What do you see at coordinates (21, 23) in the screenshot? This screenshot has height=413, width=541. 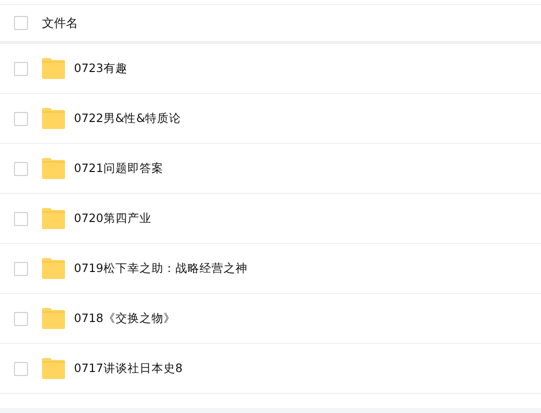 I see `select-all-checkbox` at bounding box center [21, 23].